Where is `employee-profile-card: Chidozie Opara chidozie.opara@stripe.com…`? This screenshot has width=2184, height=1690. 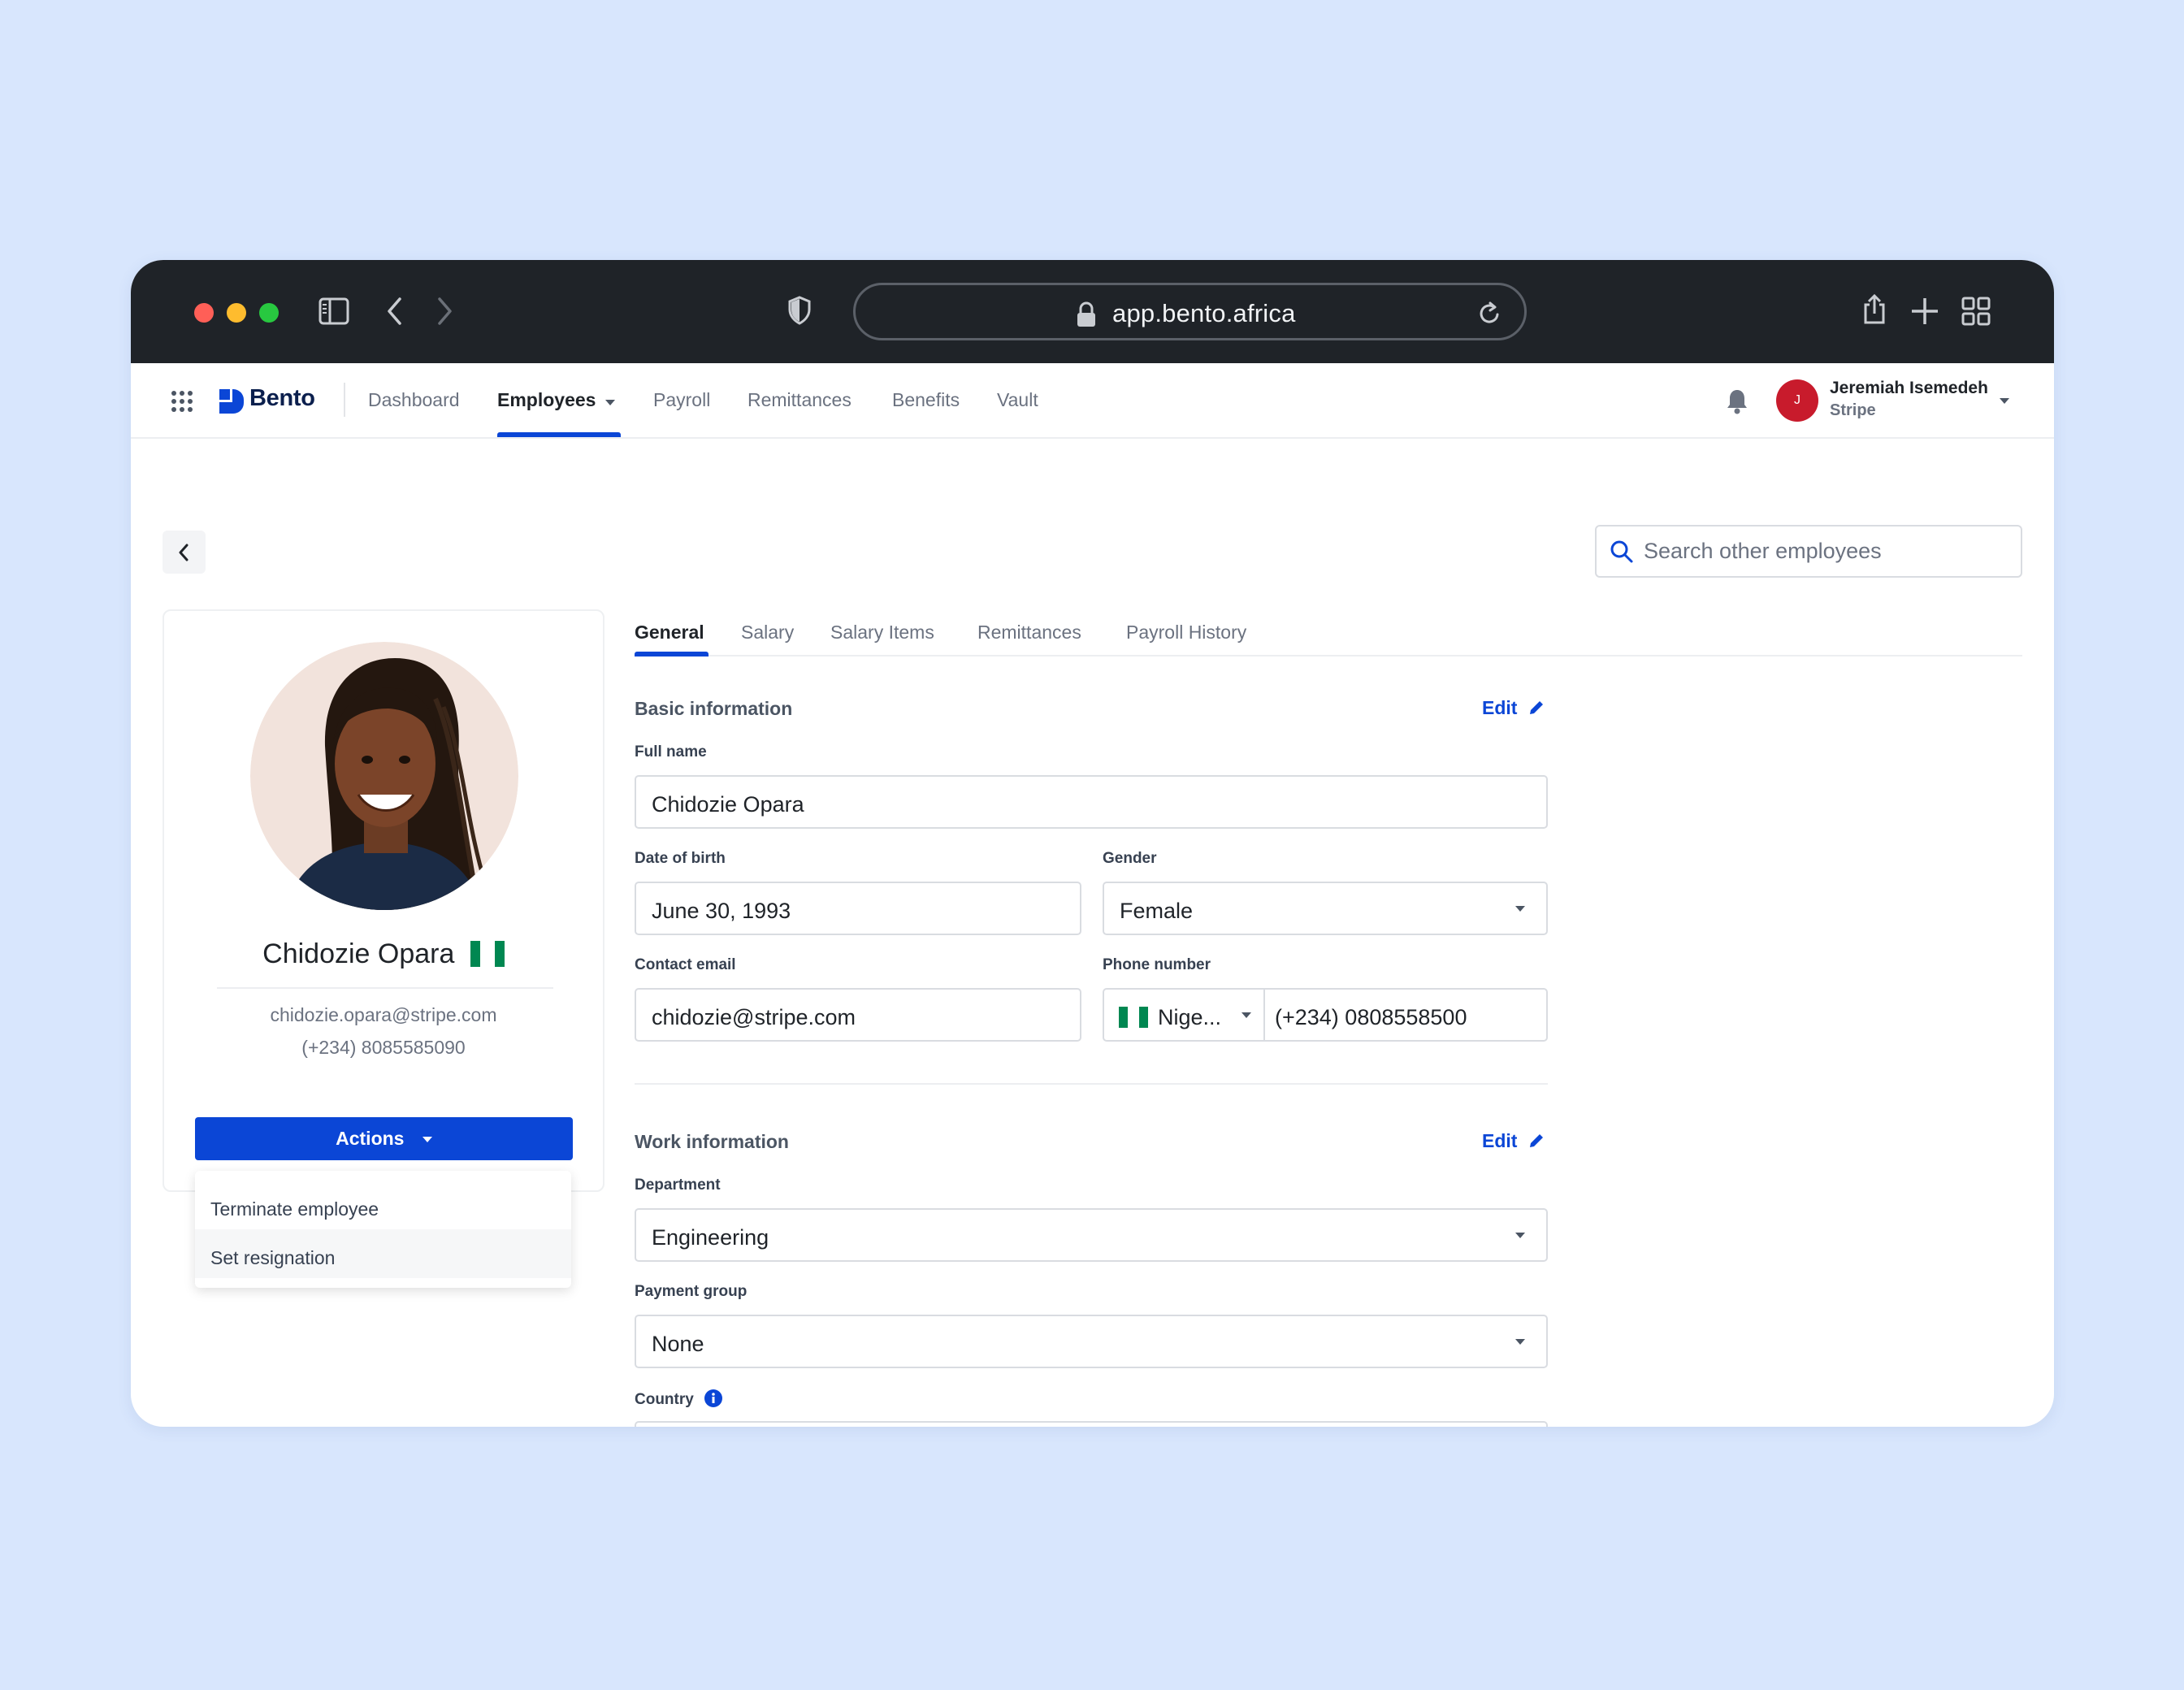 employee-profile-card: Chidozie Opara chidozie.opara@stripe.com… is located at coordinates (383, 900).